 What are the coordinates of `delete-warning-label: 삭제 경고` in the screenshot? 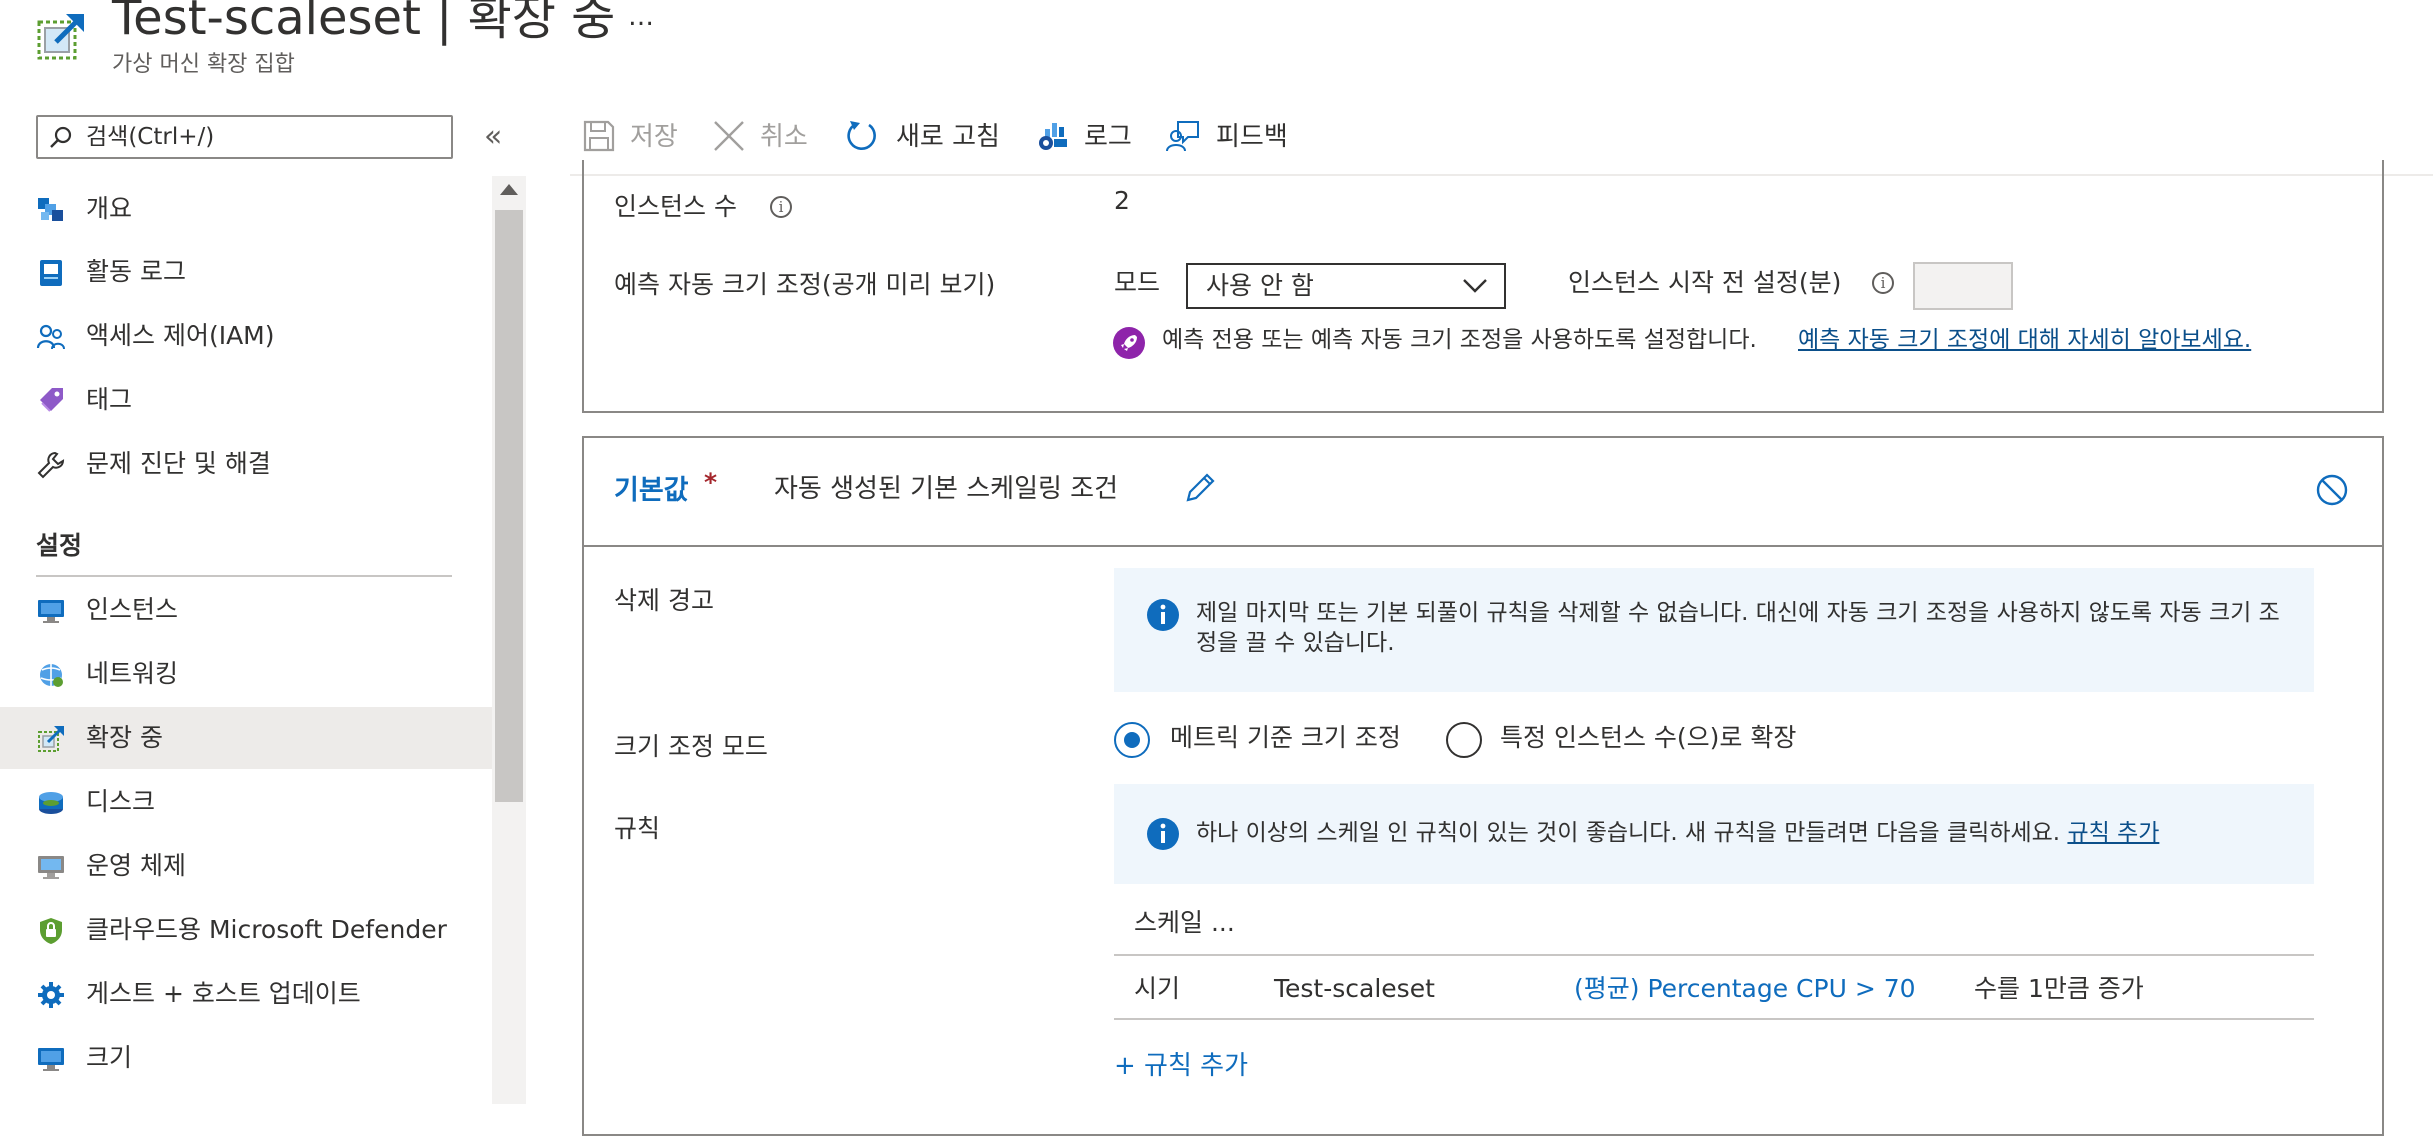 It's located at (664, 600).